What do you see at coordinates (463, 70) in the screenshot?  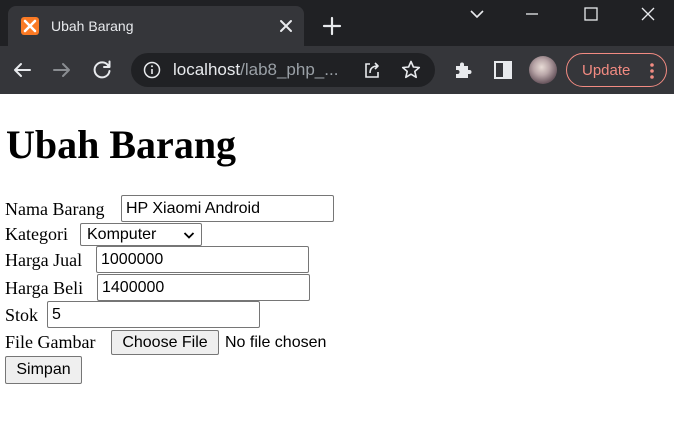 I see `extensions-puzzle-icon` at bounding box center [463, 70].